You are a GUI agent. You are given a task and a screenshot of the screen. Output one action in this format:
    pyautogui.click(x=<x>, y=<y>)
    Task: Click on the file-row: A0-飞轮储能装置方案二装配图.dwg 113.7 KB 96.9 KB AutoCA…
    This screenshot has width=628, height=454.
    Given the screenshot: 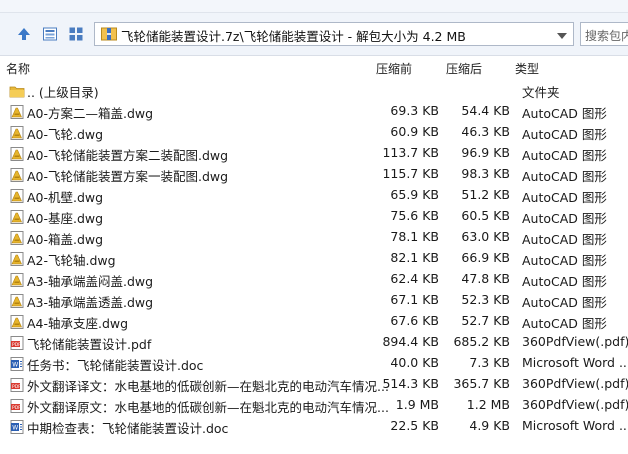 What is the action you would take?
    pyautogui.click(x=314, y=153)
    